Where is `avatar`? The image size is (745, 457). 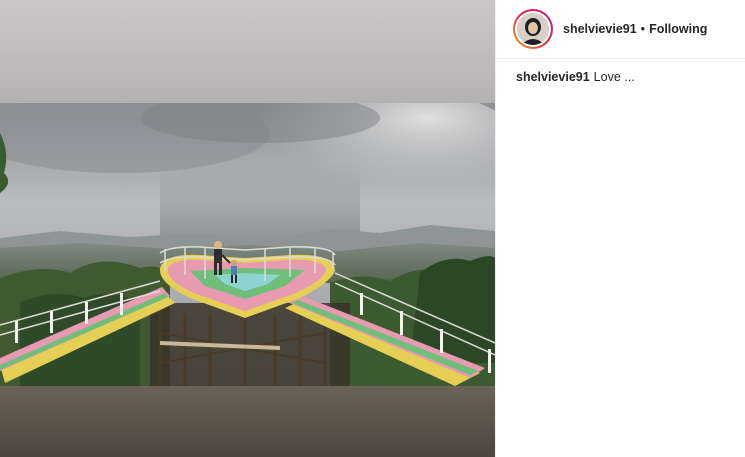
avatar is located at coordinates (533, 29).